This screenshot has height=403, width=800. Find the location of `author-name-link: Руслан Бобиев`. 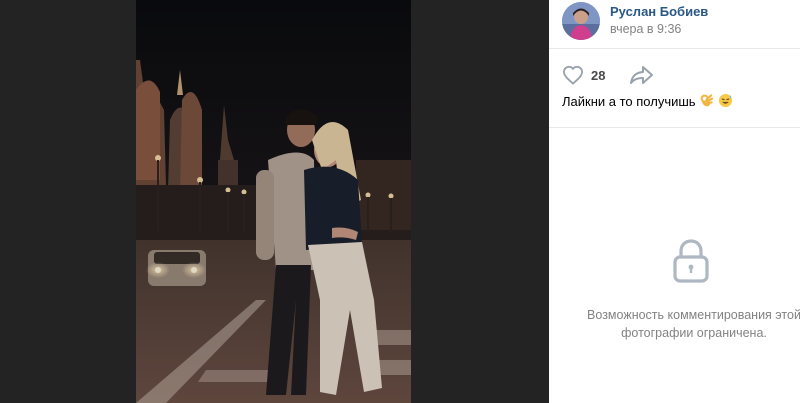

author-name-link: Руслан Бобиев is located at coordinates (659, 11).